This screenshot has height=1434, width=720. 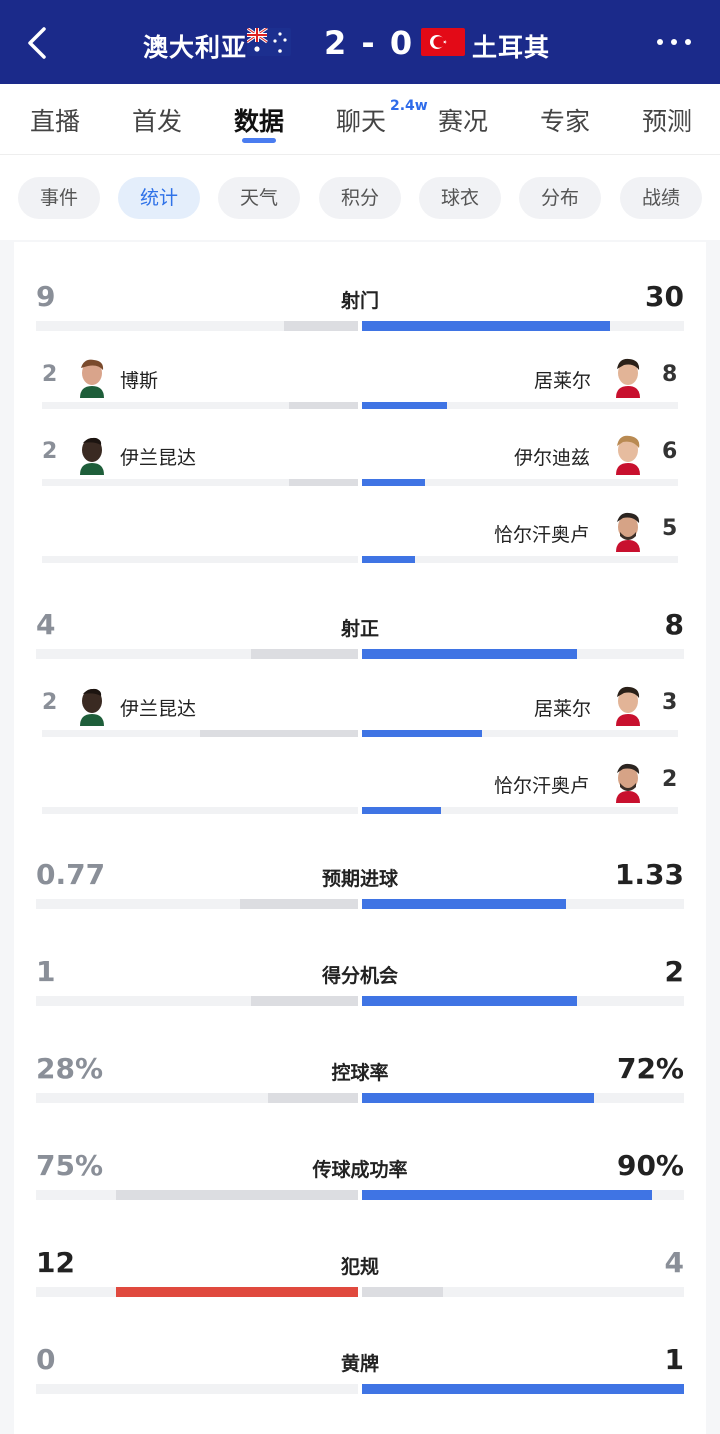 What do you see at coordinates (59, 198) in the screenshot?
I see `subtab-events: 事件` at bounding box center [59, 198].